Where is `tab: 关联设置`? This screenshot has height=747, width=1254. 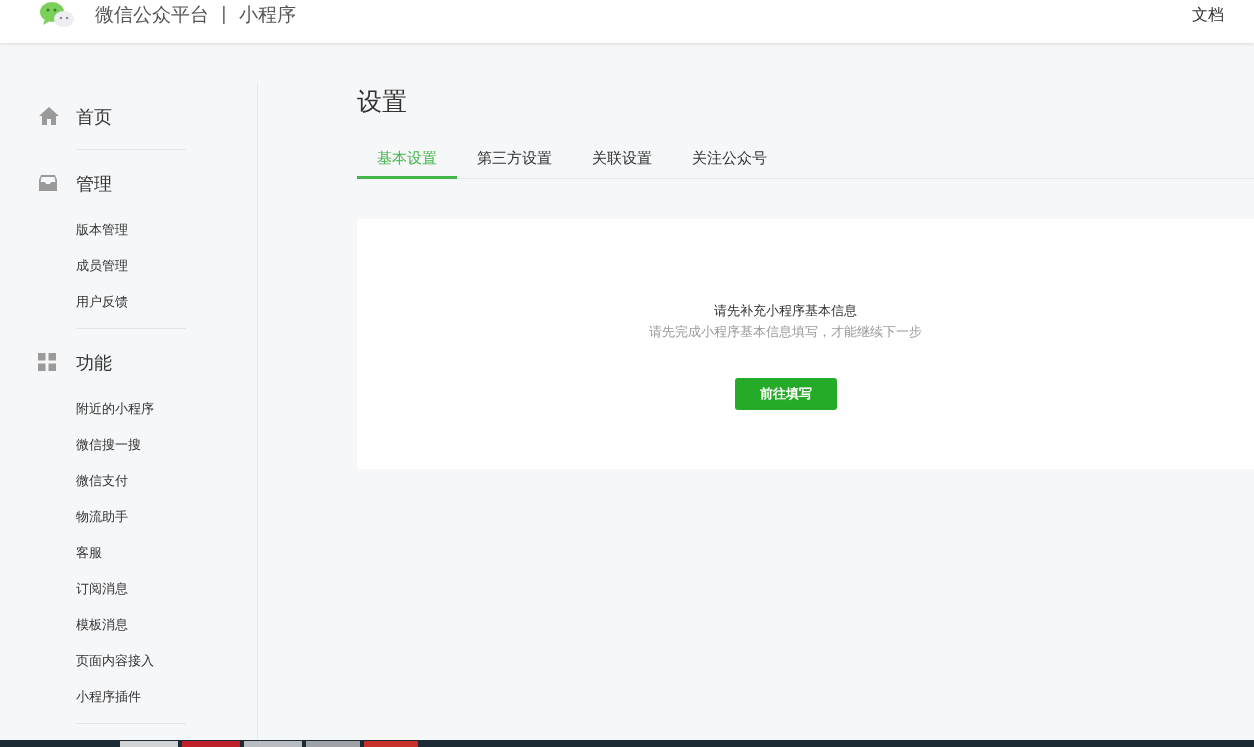 tab: 关联设置 is located at coordinates (622, 160).